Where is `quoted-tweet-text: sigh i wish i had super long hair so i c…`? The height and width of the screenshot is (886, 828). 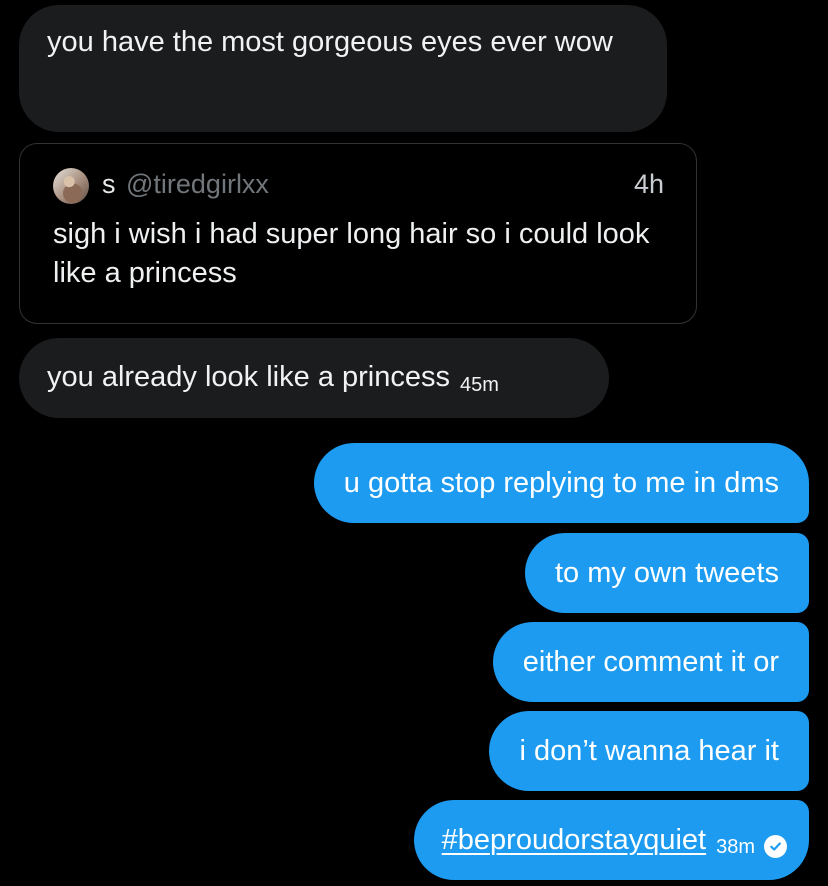
quoted-tweet-text: sigh i wish i had super long hair so i c… is located at coordinates (351, 254).